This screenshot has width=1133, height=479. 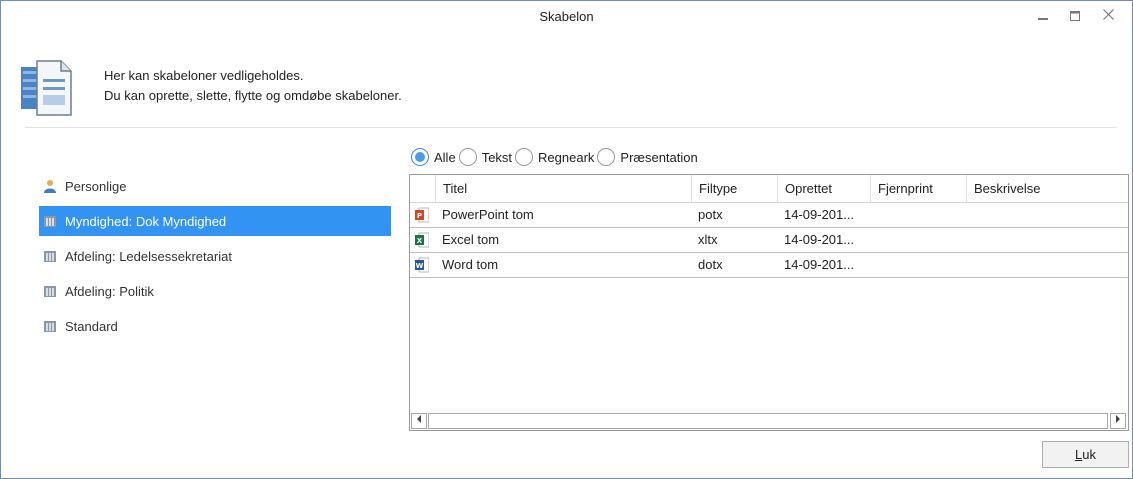 I want to click on tree-item-label: Myndighed: Dok Myndighed, so click(x=146, y=221).